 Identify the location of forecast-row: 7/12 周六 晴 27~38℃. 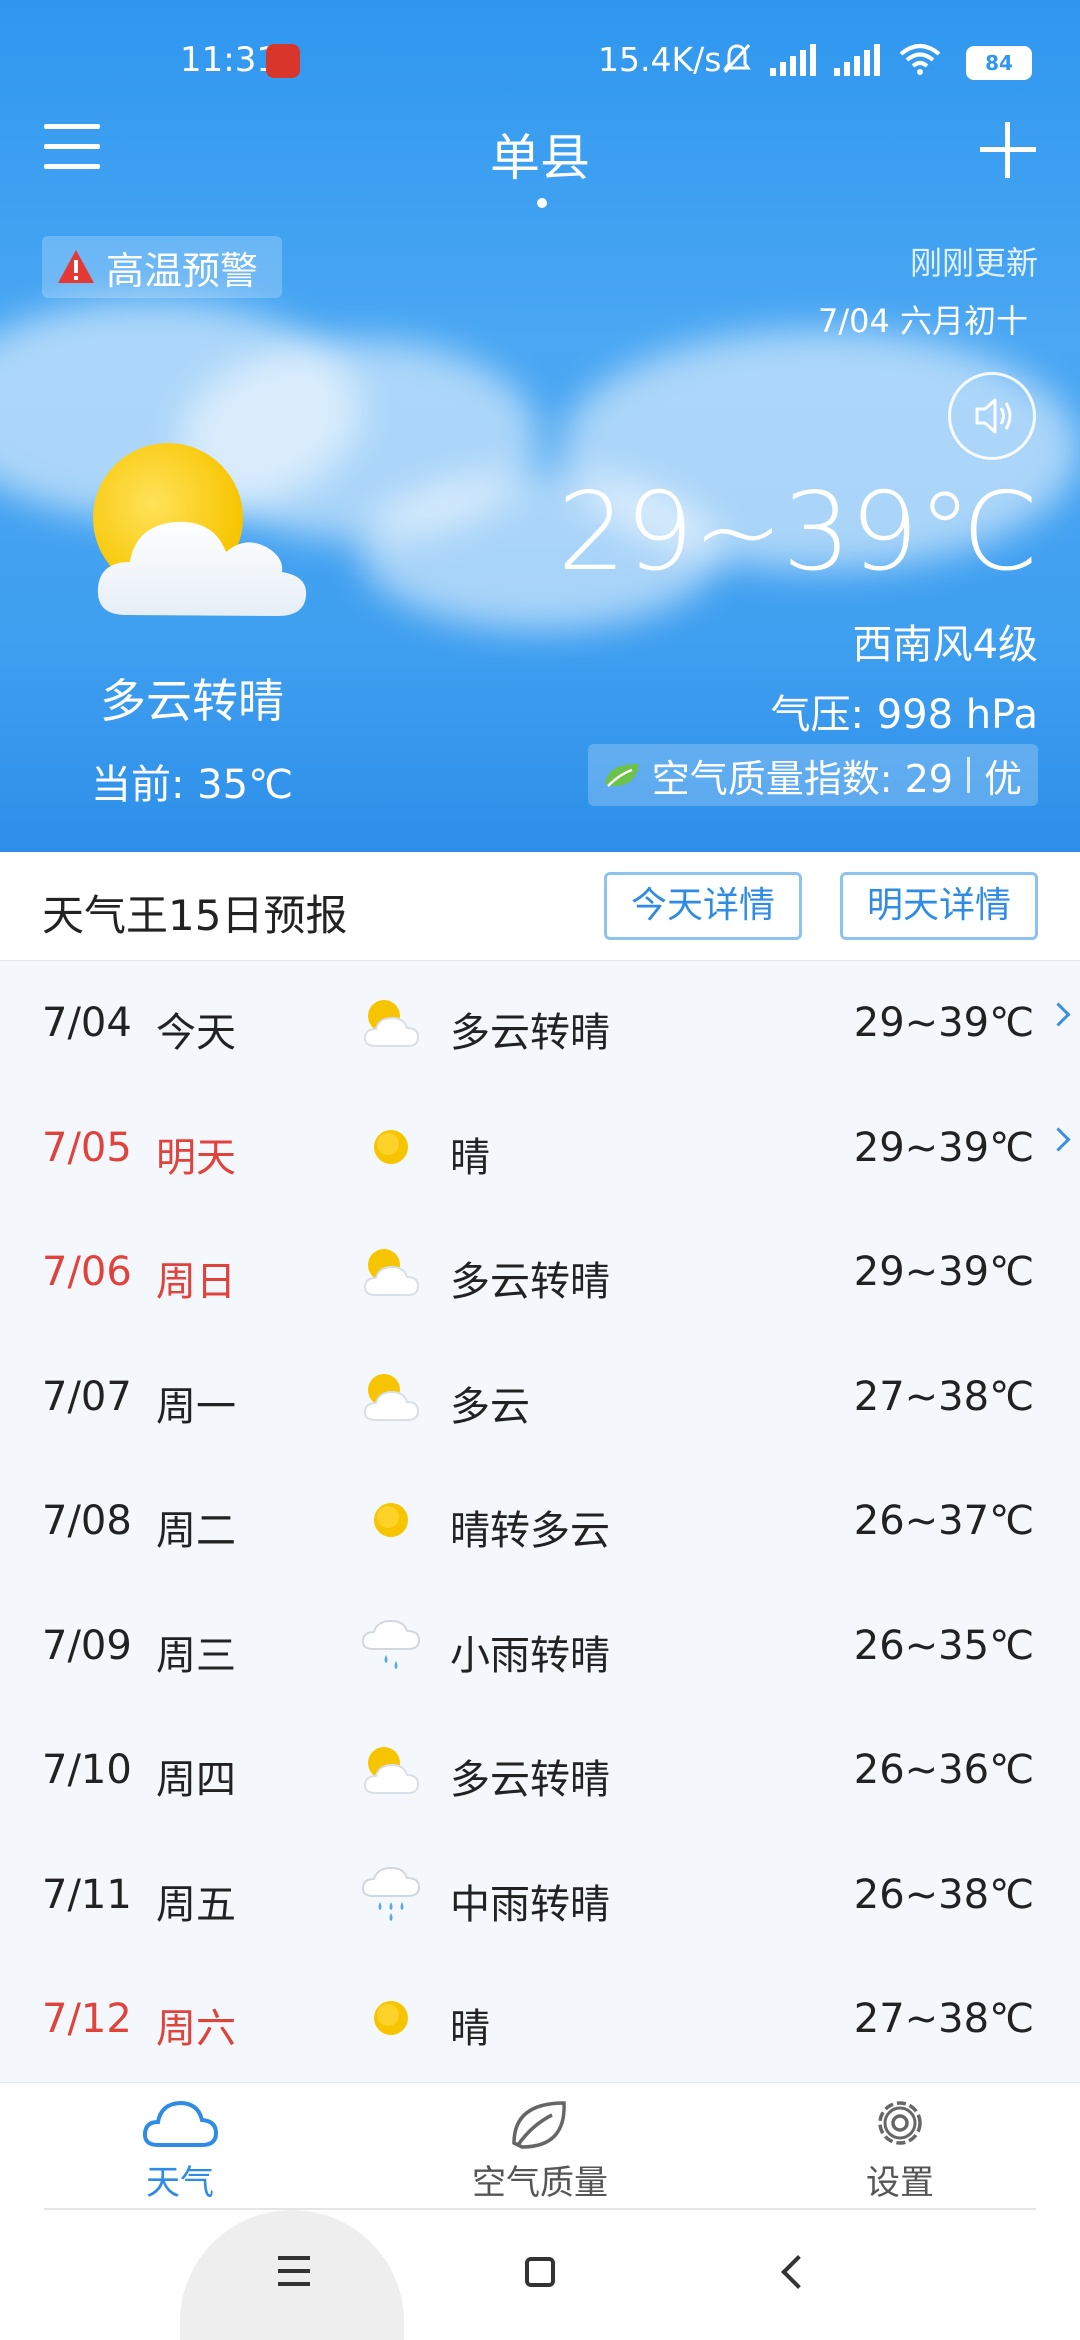
(540, 2020).